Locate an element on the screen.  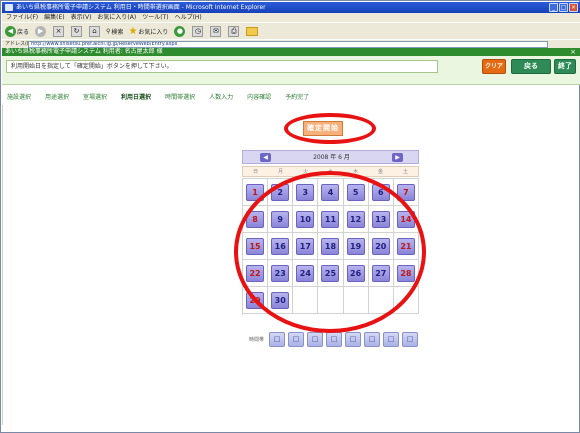
forward-arrow-icon: ▶ is located at coordinates (41, 31).